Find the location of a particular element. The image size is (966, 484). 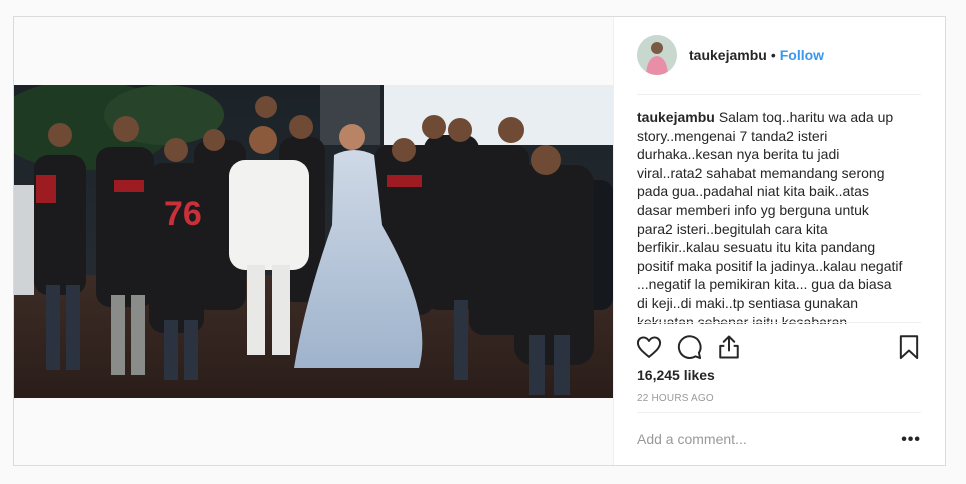

avatar is located at coordinates (657, 55).